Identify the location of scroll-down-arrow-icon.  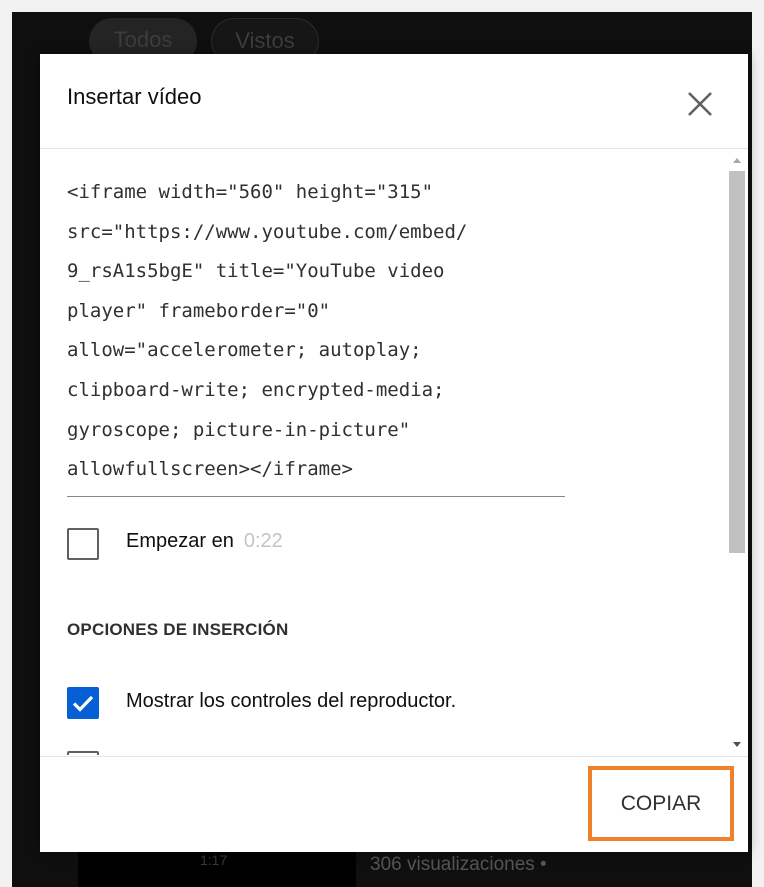
(737, 744).